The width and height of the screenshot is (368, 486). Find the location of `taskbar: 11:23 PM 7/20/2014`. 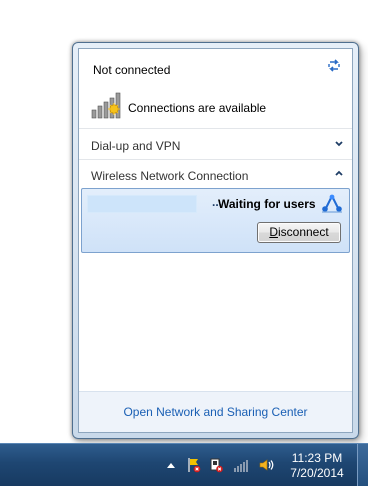

taskbar: 11:23 PM 7/20/2014 is located at coordinates (184, 464).